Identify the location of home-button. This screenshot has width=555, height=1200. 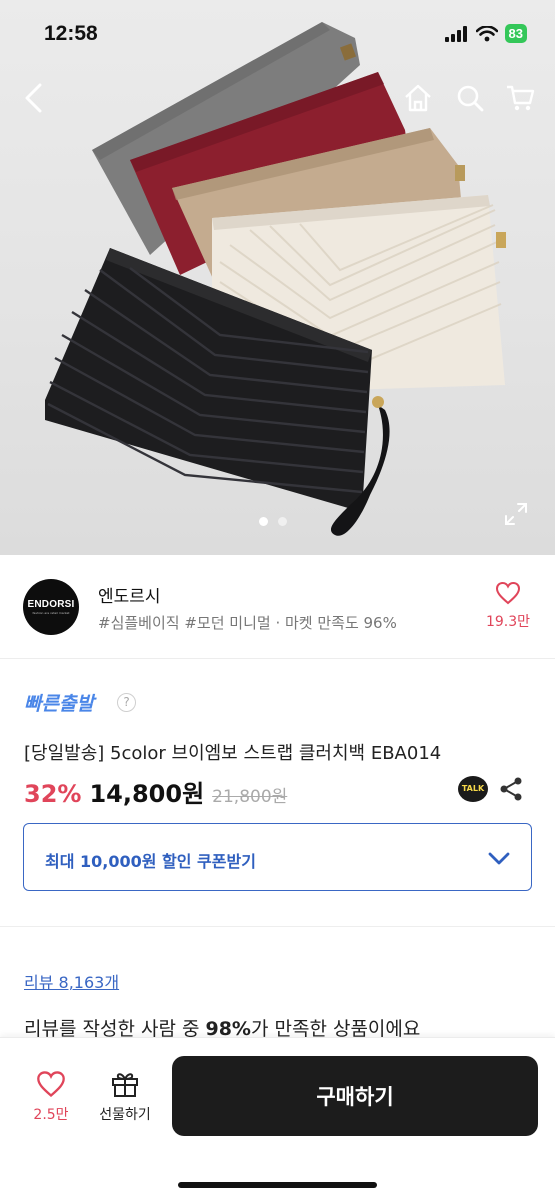
(418, 98).